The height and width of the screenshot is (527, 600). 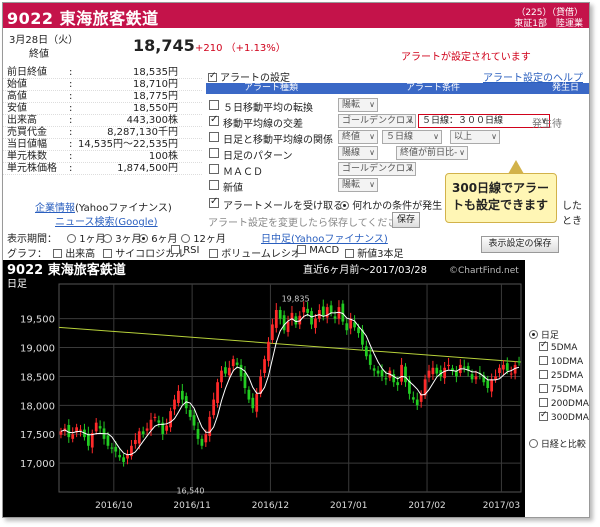 I want to click on period-option: 1ヶ月, so click(x=86, y=237).